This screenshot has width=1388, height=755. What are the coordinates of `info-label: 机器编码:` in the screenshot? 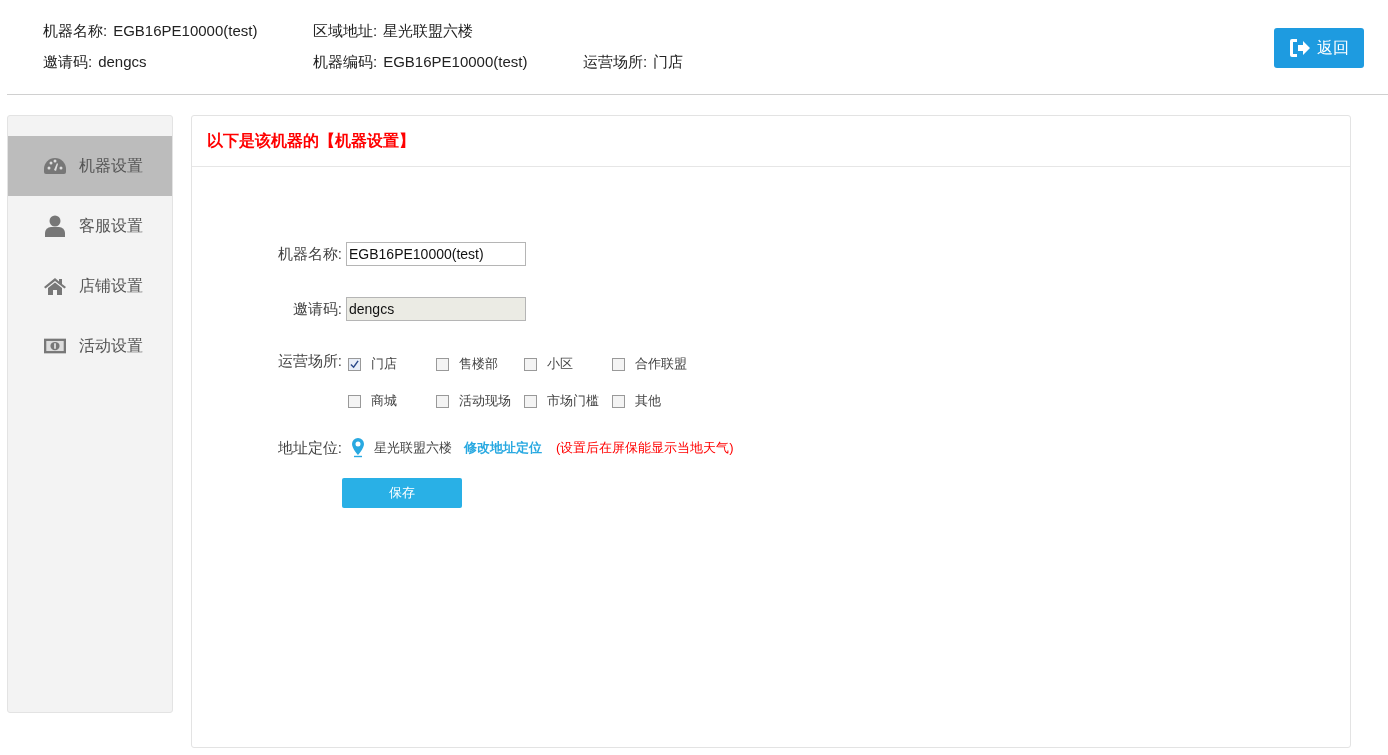 It's located at (345, 62).